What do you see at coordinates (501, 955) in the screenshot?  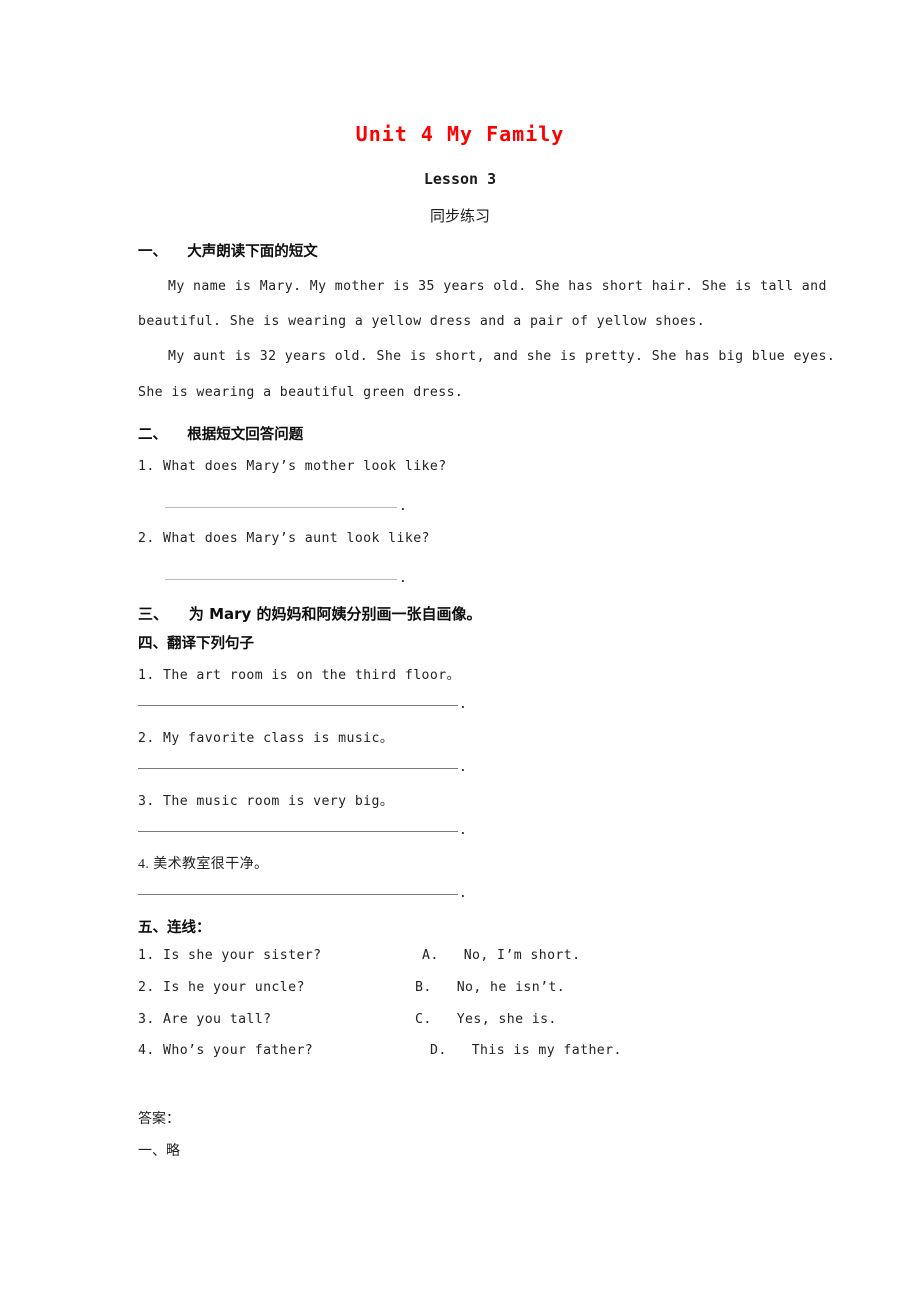 I see `match-right-item: A. No, I’m short.` at bounding box center [501, 955].